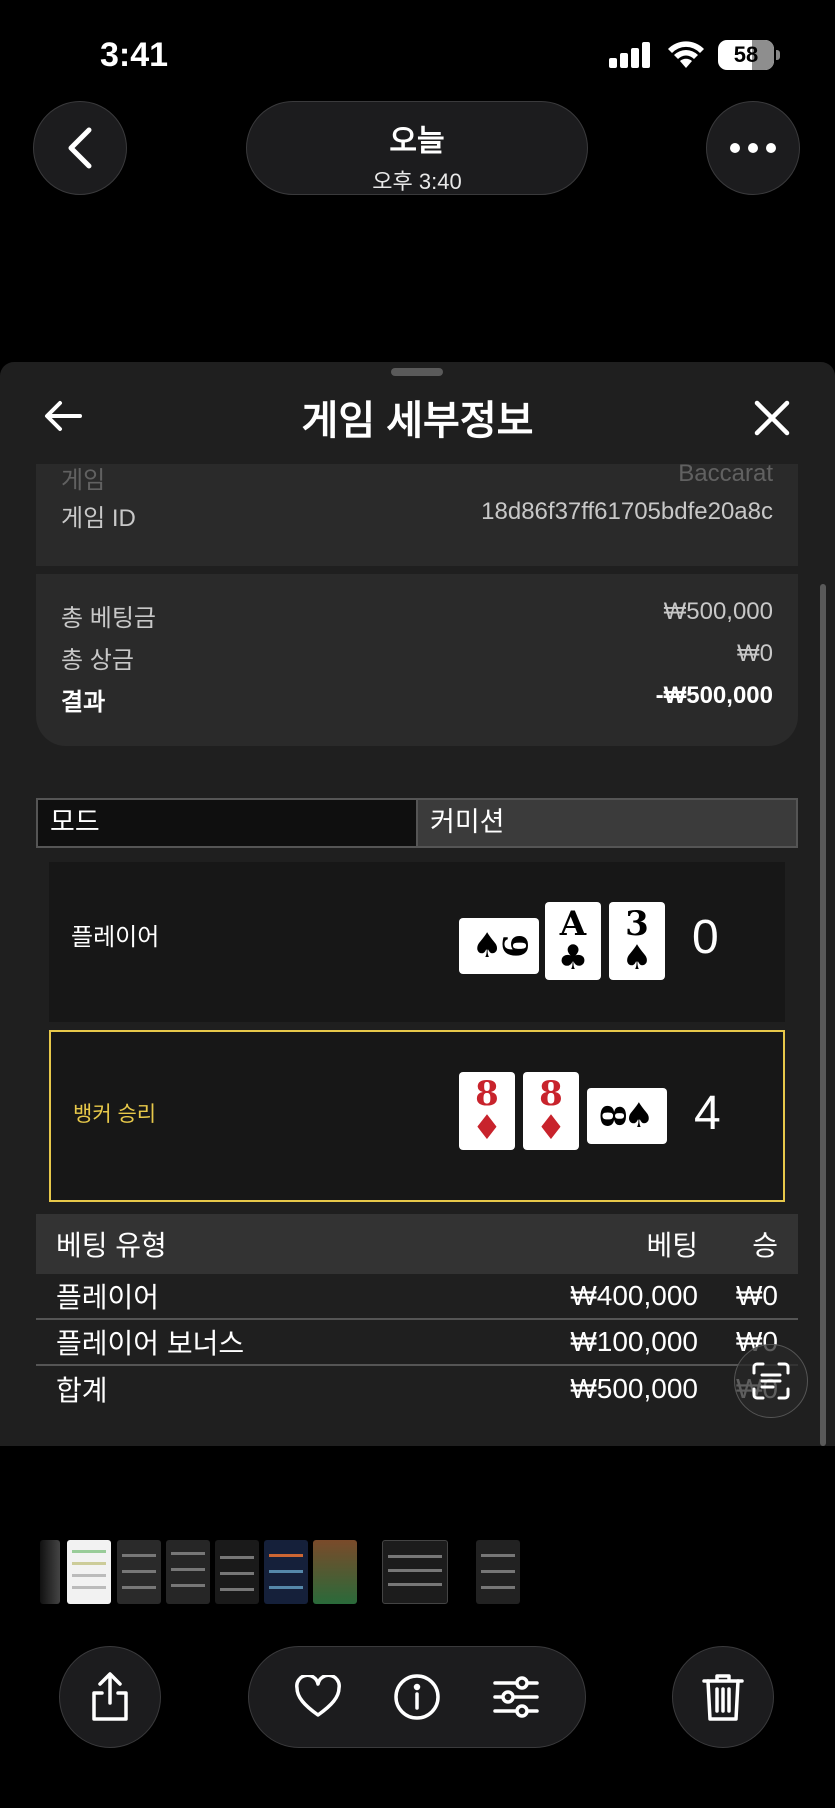 Image resolution: width=835 pixels, height=1808 pixels. What do you see at coordinates (227, 823) in the screenshot?
I see `tab-mode: 모드` at bounding box center [227, 823].